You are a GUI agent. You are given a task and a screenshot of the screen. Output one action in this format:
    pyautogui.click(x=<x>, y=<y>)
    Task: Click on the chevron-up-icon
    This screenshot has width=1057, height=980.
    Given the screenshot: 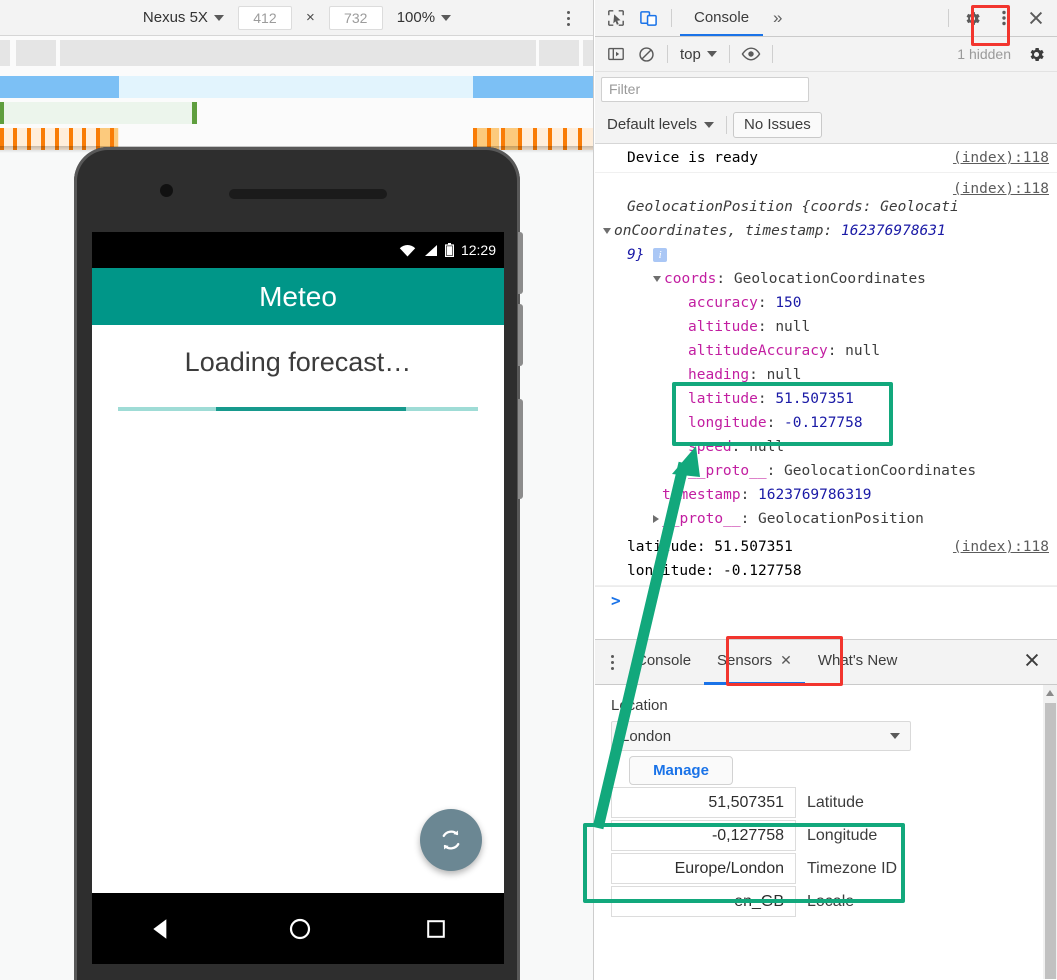 What is the action you would take?
    pyautogui.click(x=1050, y=693)
    